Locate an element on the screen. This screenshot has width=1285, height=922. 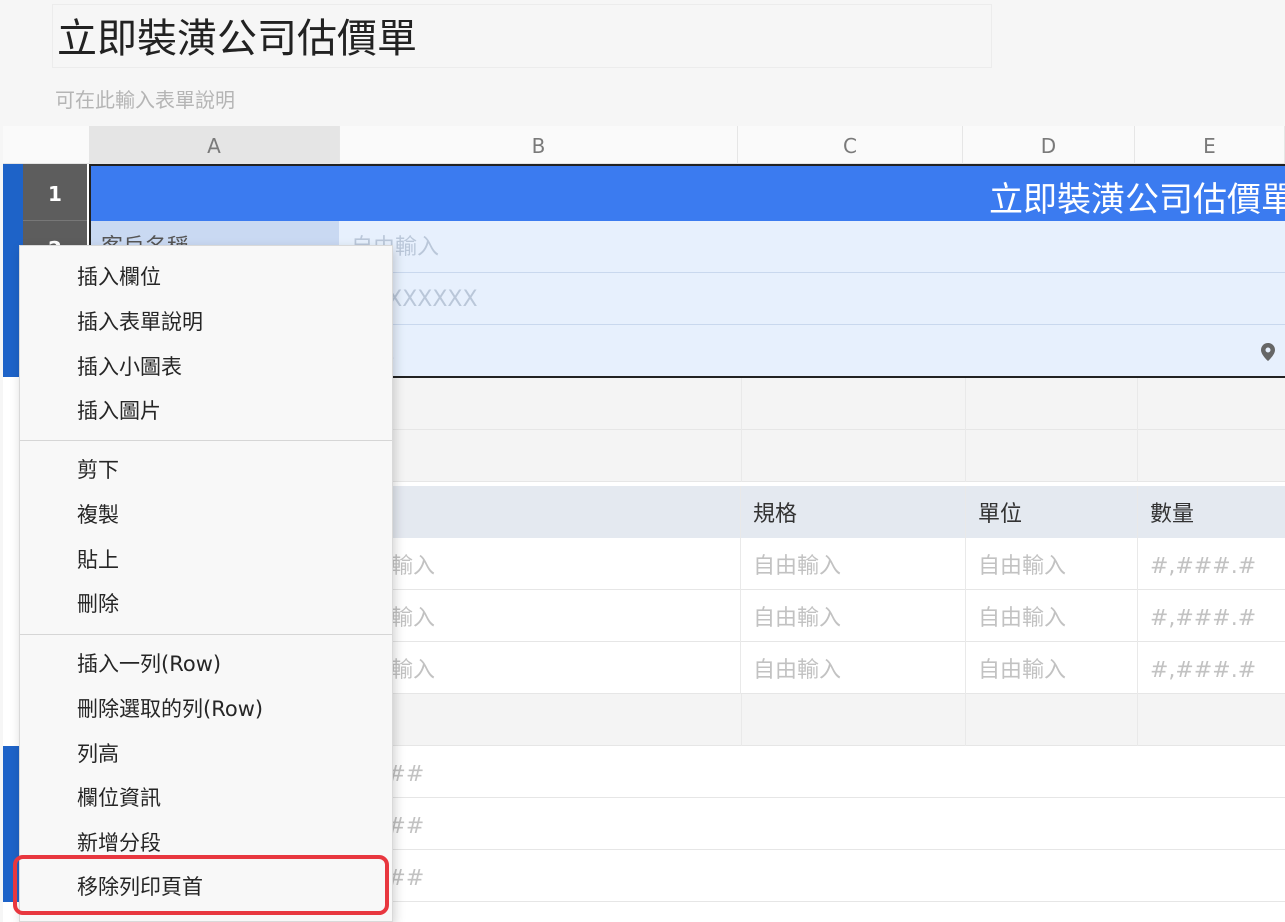
menu-item-copy: 複製 is located at coordinates (98, 515).